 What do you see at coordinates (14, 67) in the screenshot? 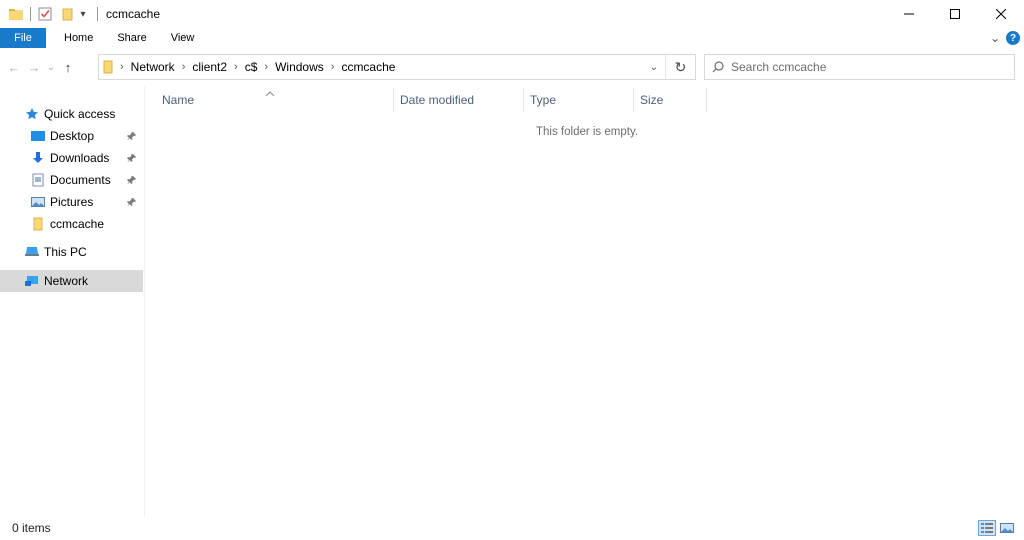
I see `back-button: ←` at bounding box center [14, 67].